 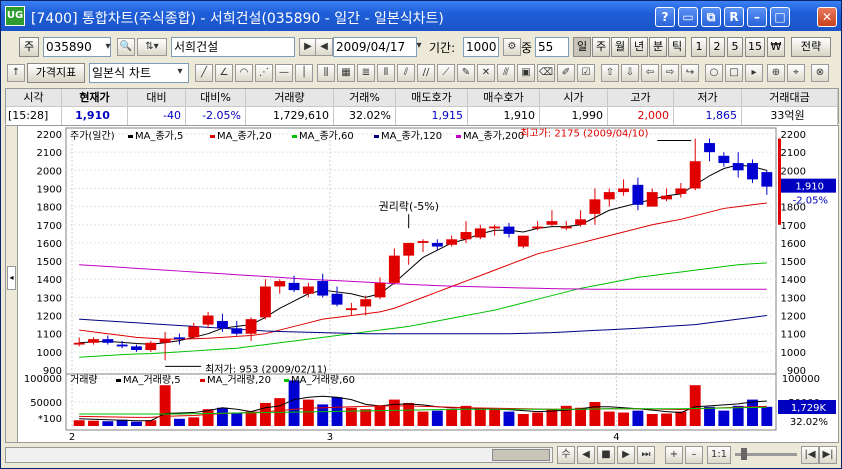 I want to click on minimize-button: –, so click(x=757, y=17).